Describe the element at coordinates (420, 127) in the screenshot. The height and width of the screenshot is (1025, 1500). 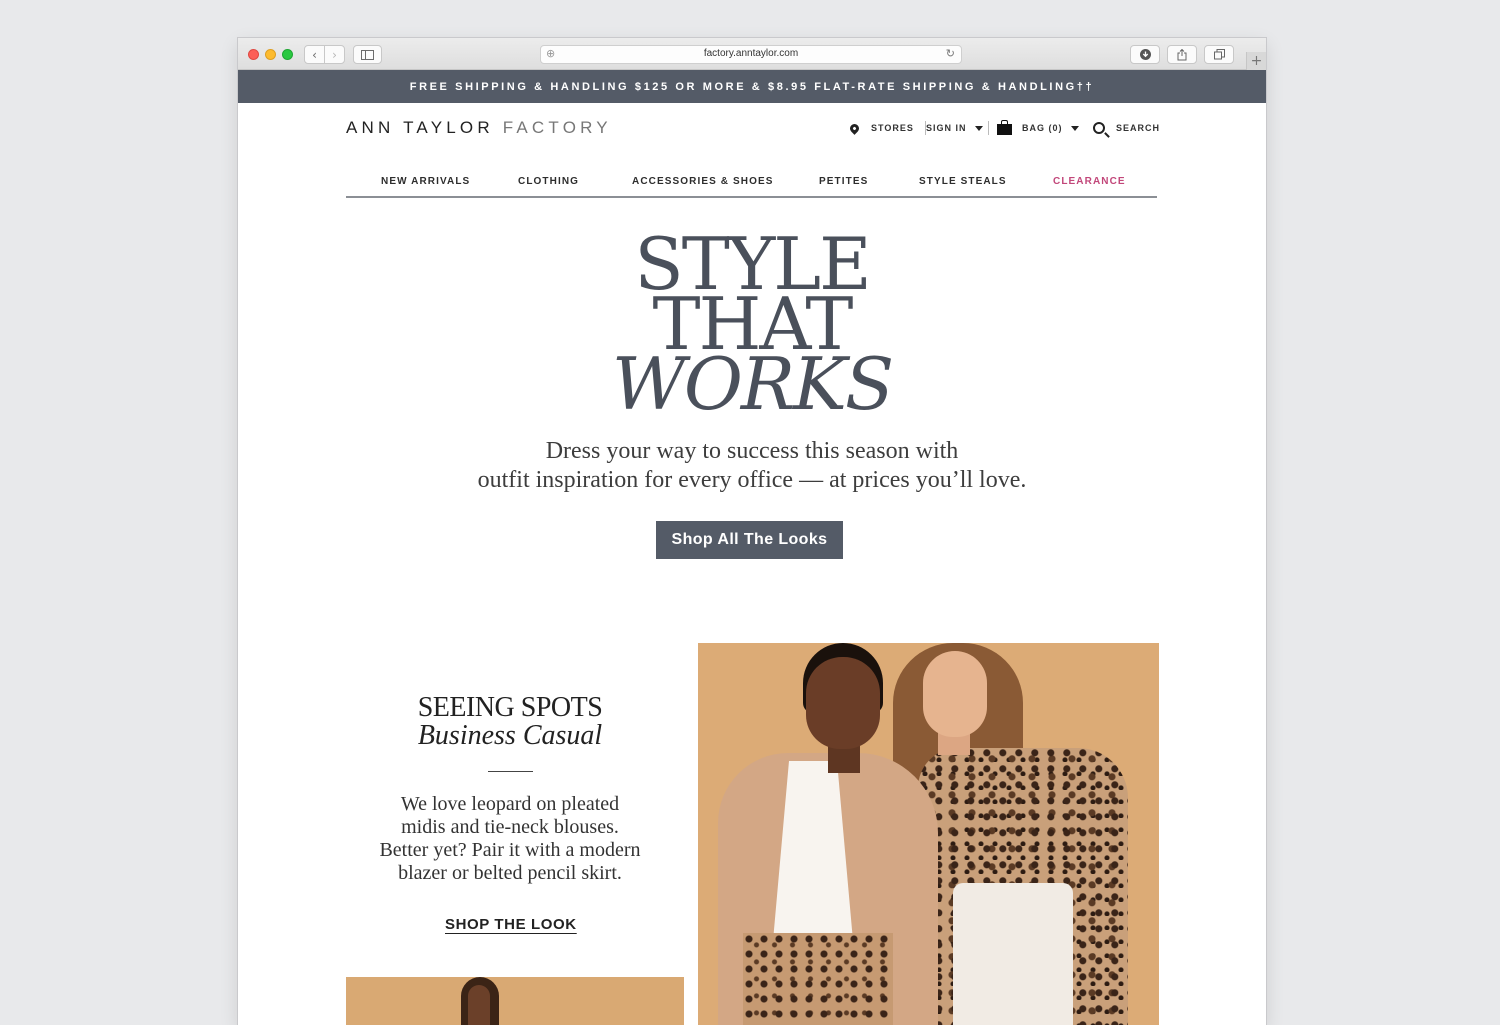
I see `logo-main: ANN TAYLOR` at that location.